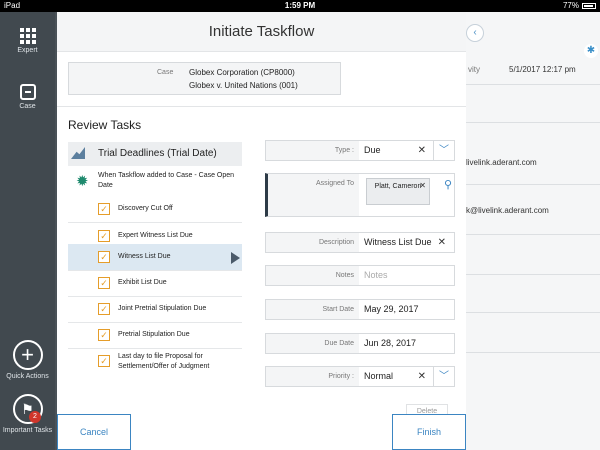 Image resolution: width=600 pixels, height=450 pixels. I want to click on task-row: ✓ Exhibit List Due, so click(155, 283).